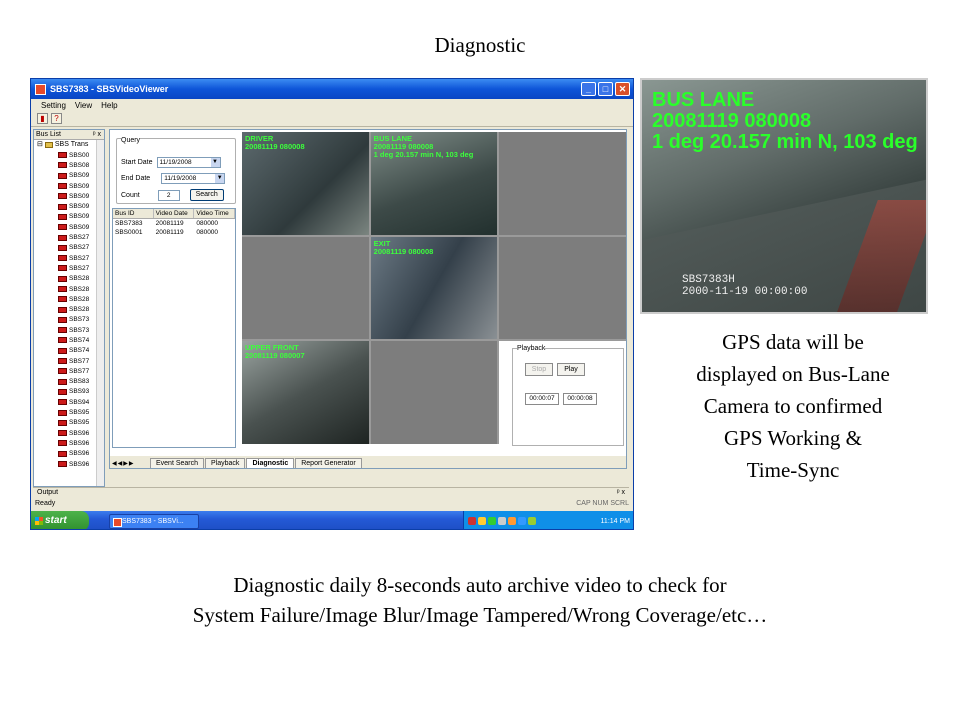  I want to click on help-icon: ?, so click(56, 118).